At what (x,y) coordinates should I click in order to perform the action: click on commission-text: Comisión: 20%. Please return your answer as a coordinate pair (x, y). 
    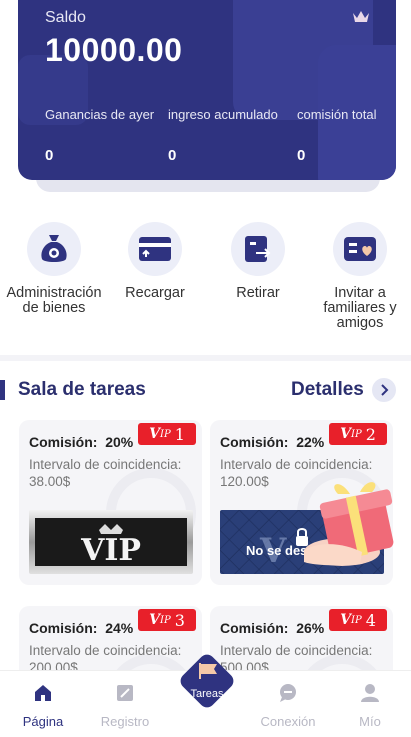
    Looking at the image, I should click on (81, 442).